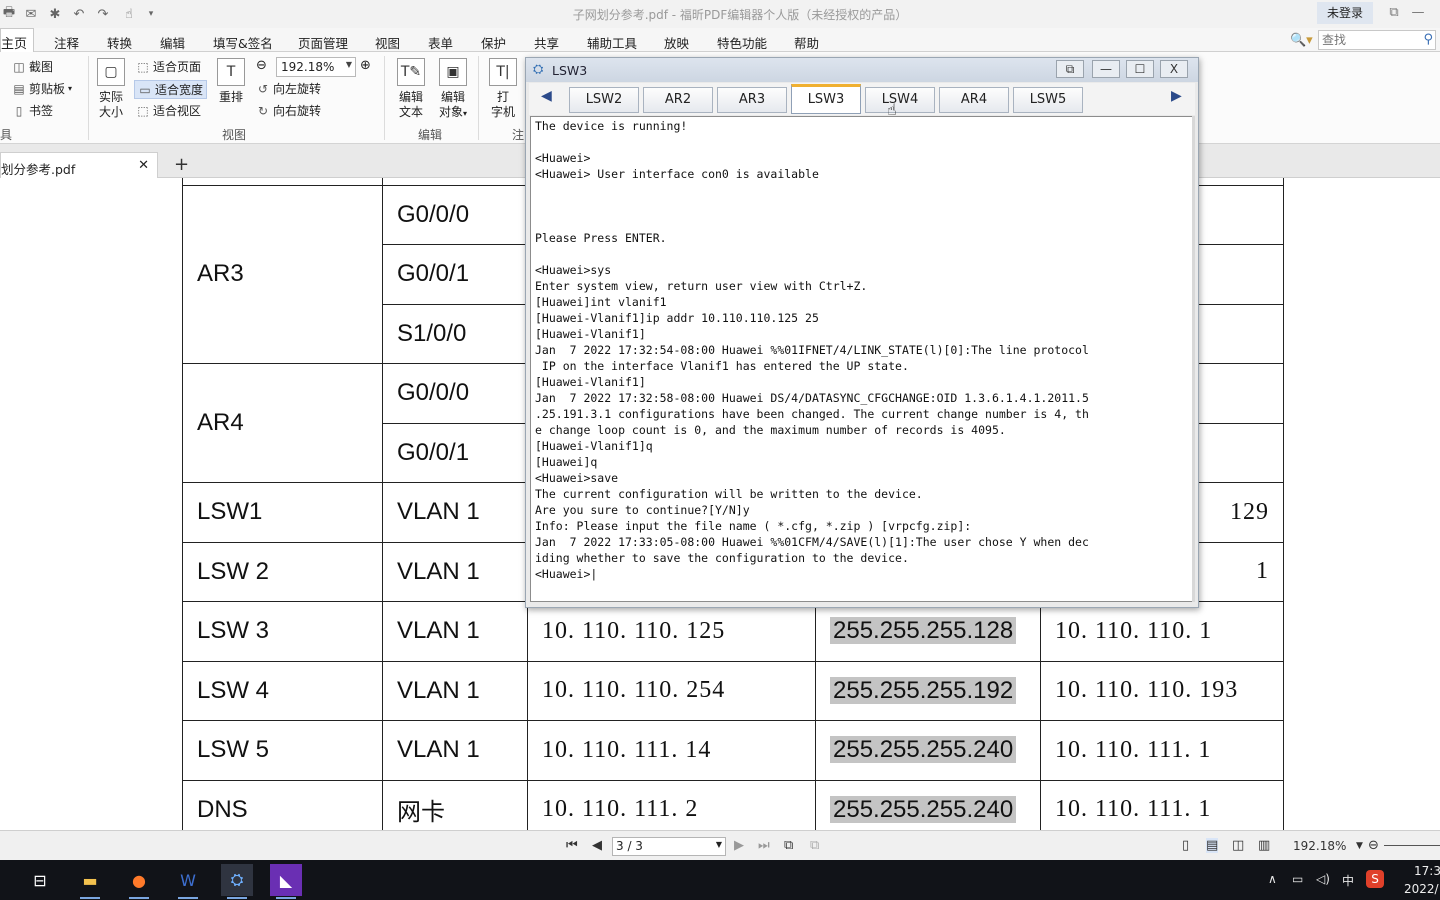 The height and width of the screenshot is (900, 1440). What do you see at coordinates (788, 845) in the screenshot?
I see `previous-view-icon: ⧉` at bounding box center [788, 845].